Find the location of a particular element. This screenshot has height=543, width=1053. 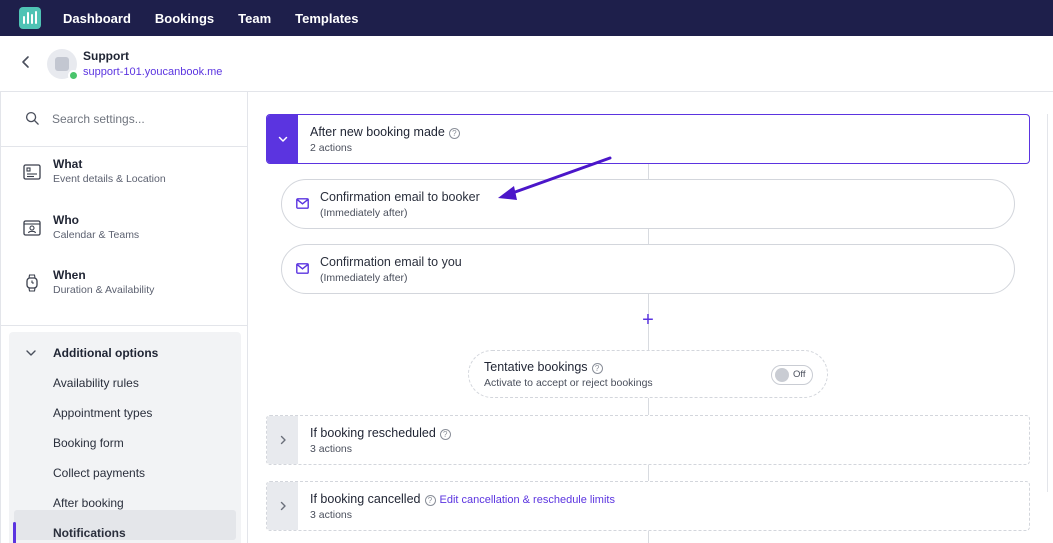

trigger-title: If booking rescheduled? is located at coordinates (380, 433).